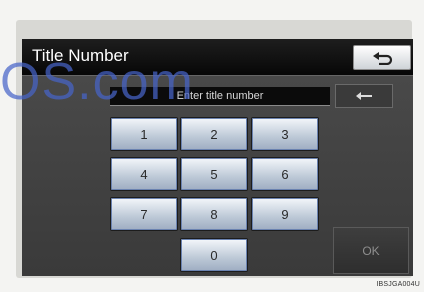  Describe the element at coordinates (214, 214) in the screenshot. I see `key-8: 8` at that location.